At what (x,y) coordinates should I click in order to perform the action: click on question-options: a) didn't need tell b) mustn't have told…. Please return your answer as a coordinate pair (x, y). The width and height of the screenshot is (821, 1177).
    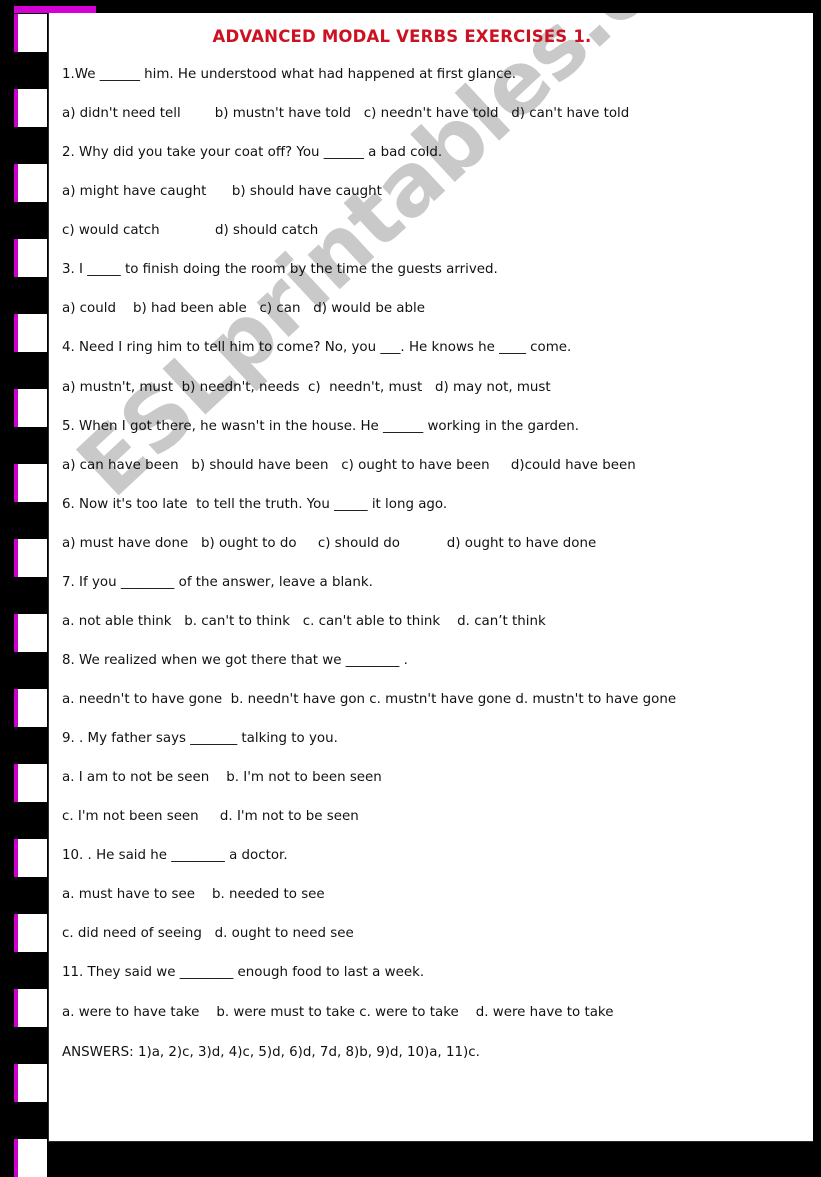
    Looking at the image, I should click on (346, 114).